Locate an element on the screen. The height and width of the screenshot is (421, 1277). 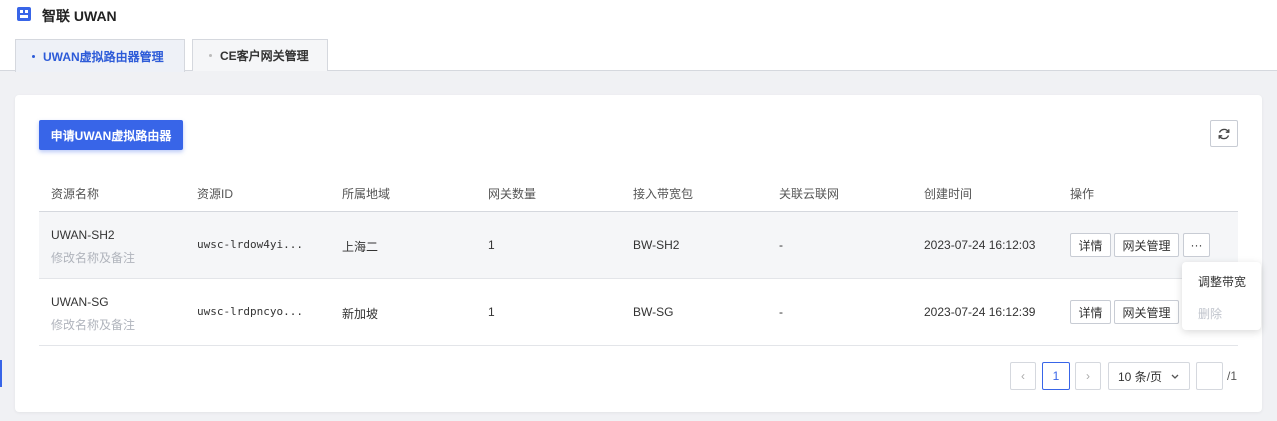
bandwidth-package: BW-SG is located at coordinates (653, 312).